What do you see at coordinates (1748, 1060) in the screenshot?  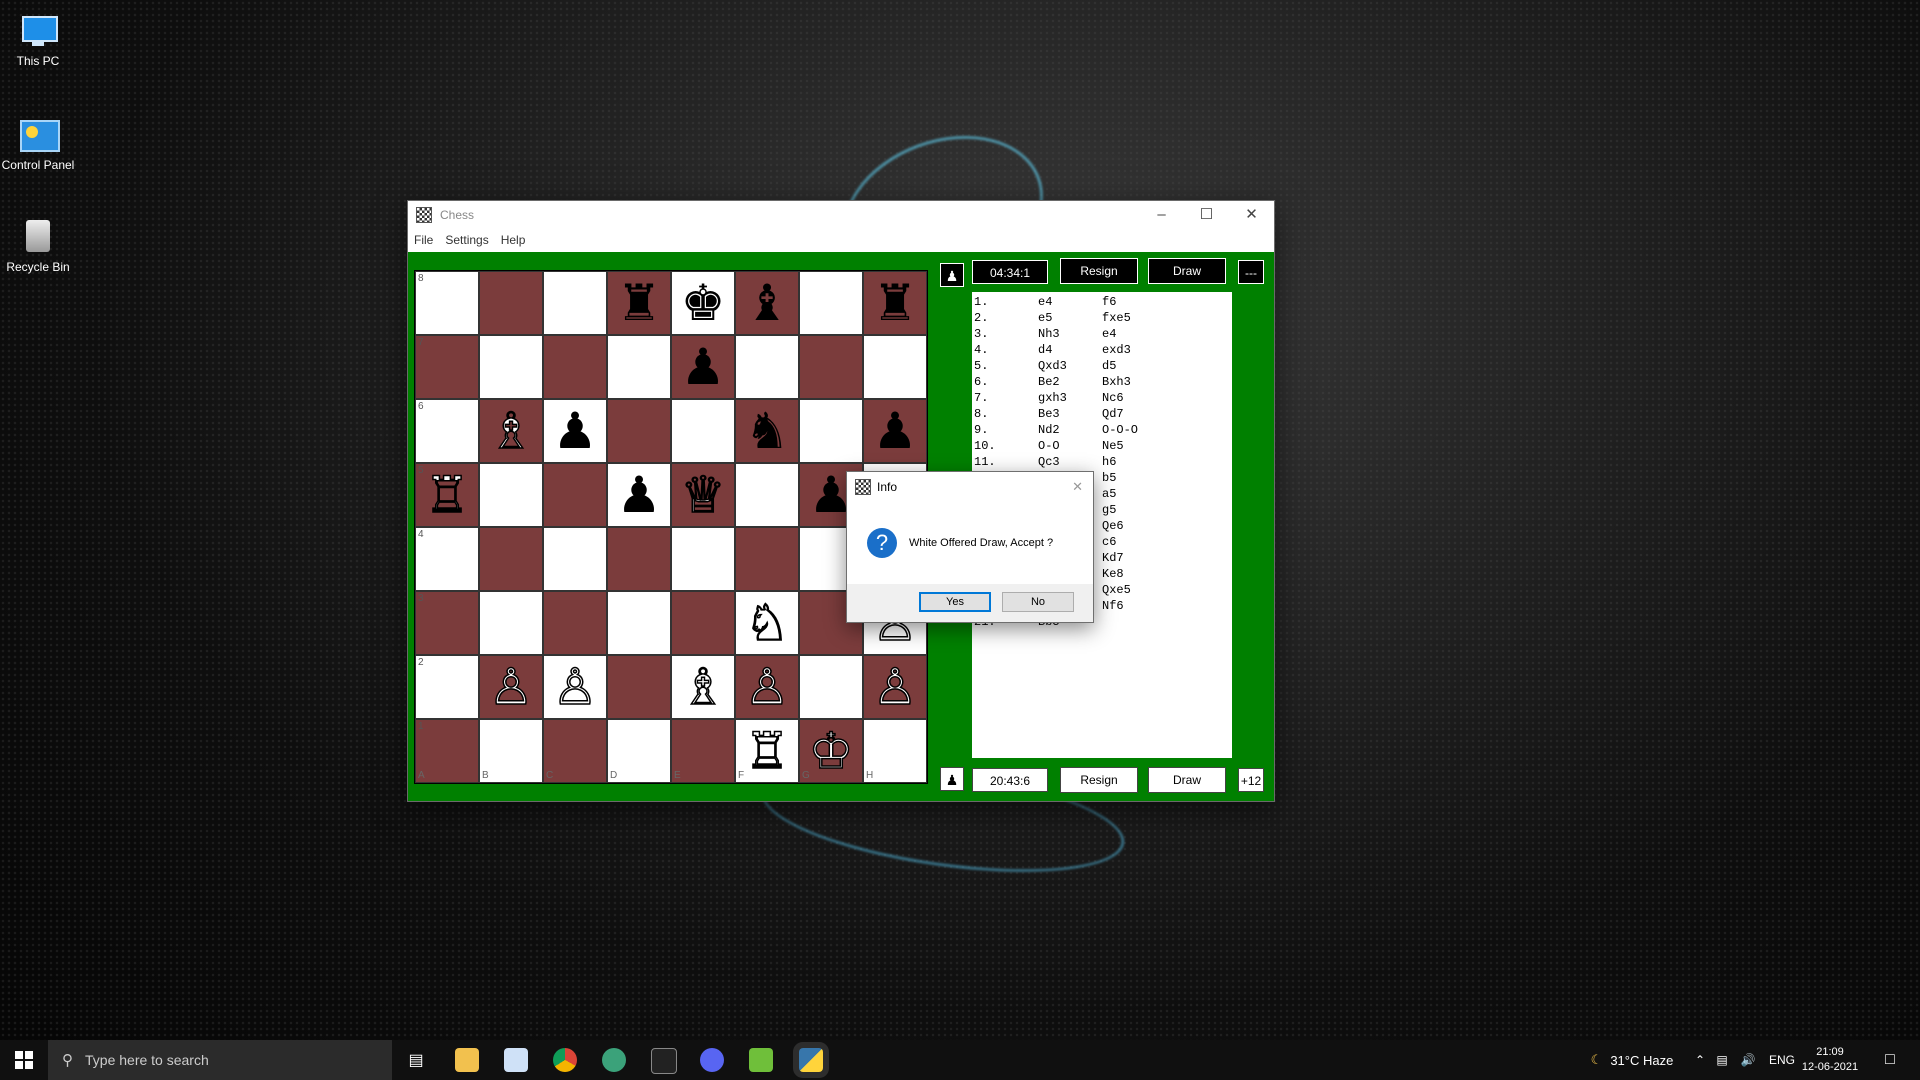 I see `volume-icon: 🔊` at bounding box center [1748, 1060].